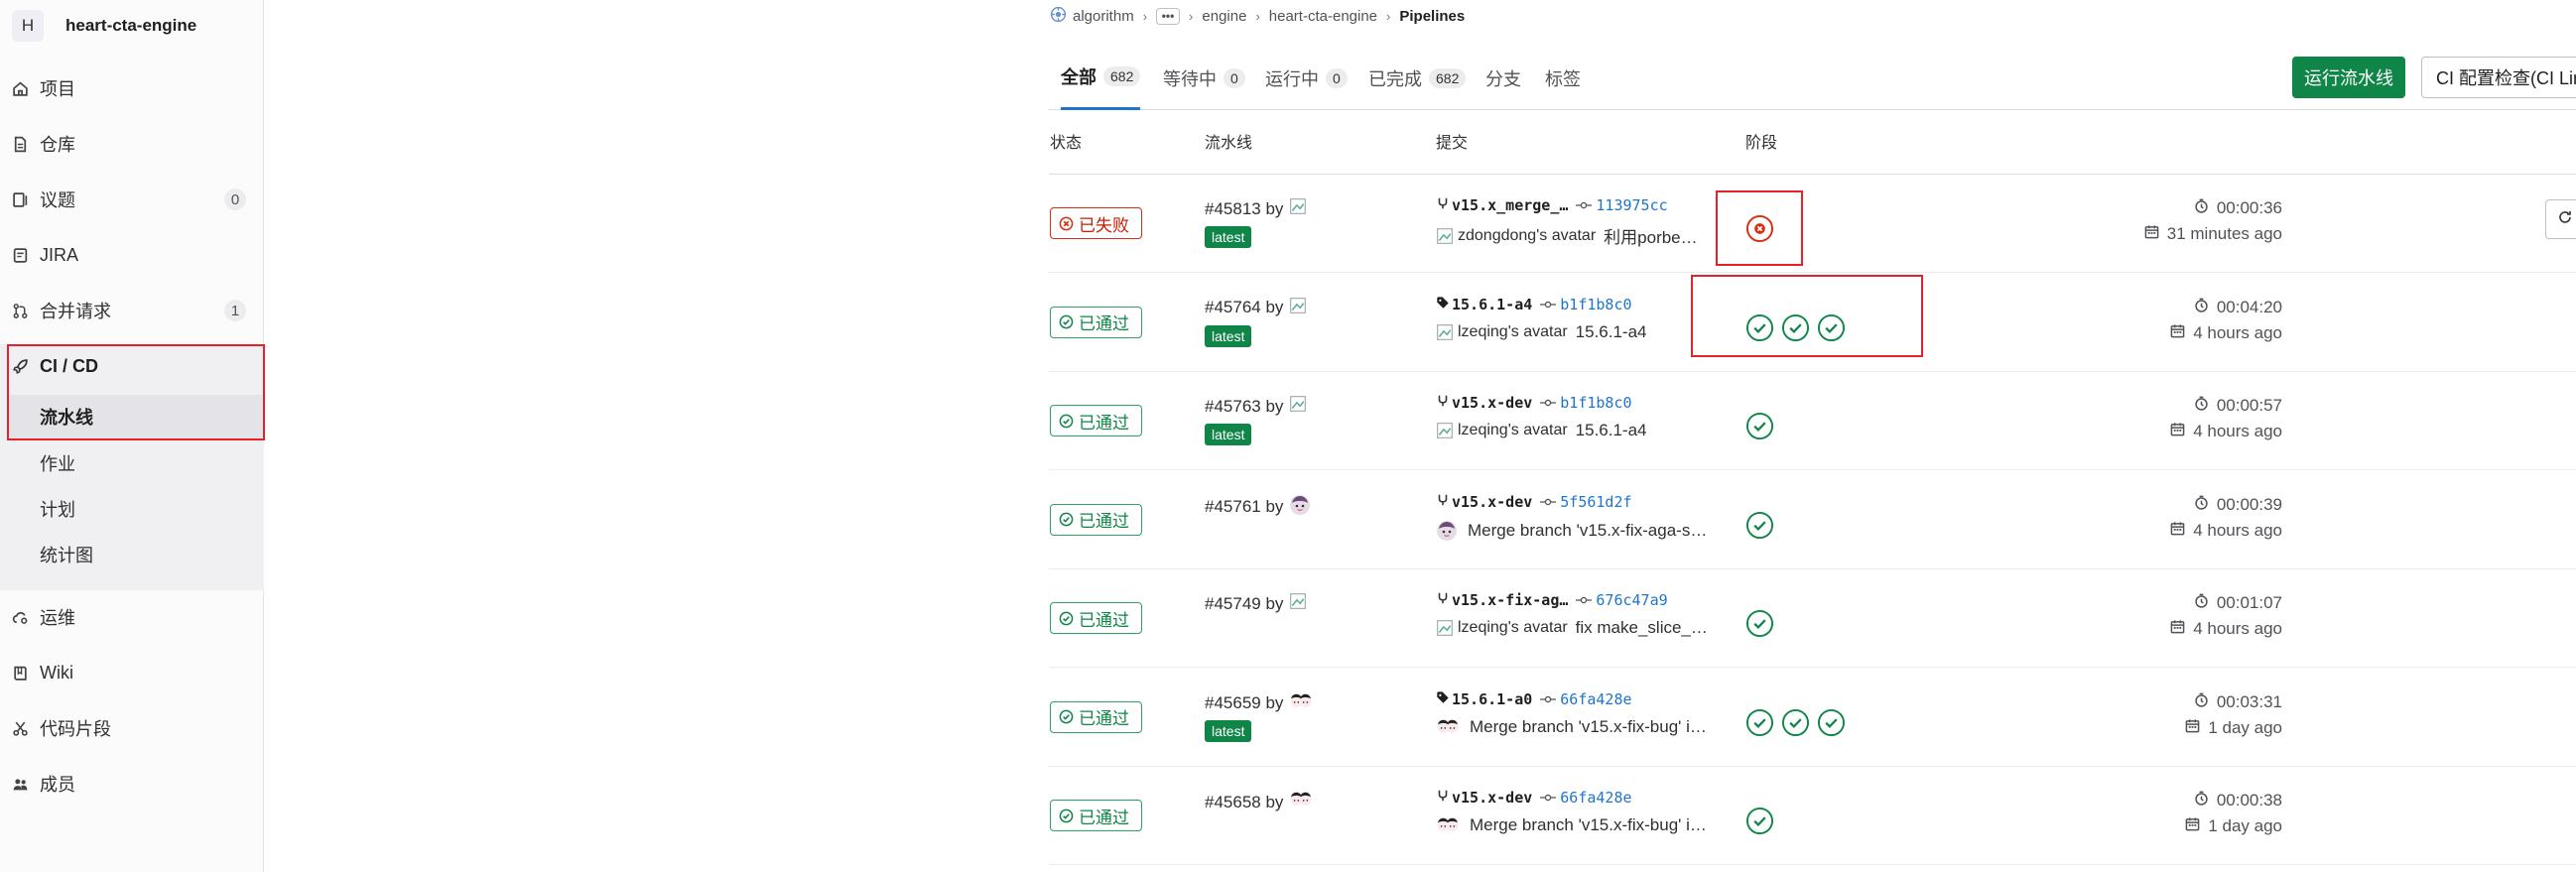 Image resolution: width=2576 pixels, height=872 pixels. I want to click on pipeline-id-link: #45813 by, so click(1244, 209).